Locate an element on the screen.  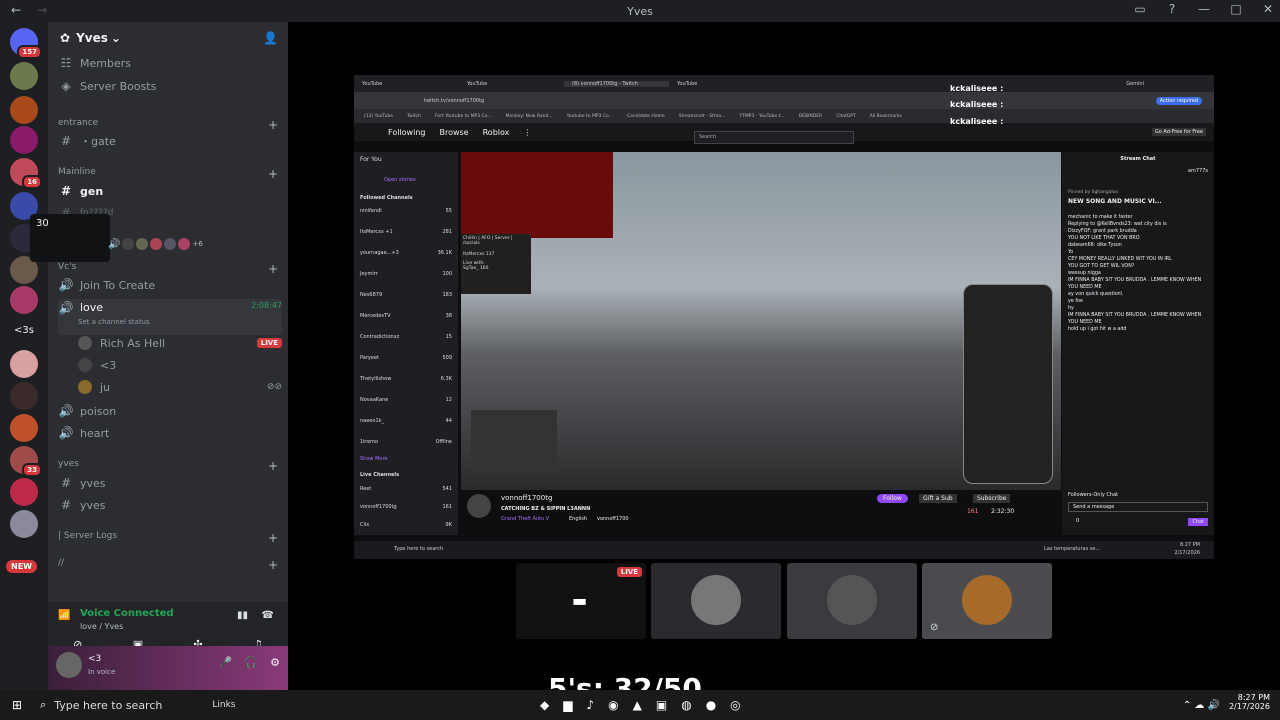
direct-messages-icon: 157 is located at coordinates (26, 43).